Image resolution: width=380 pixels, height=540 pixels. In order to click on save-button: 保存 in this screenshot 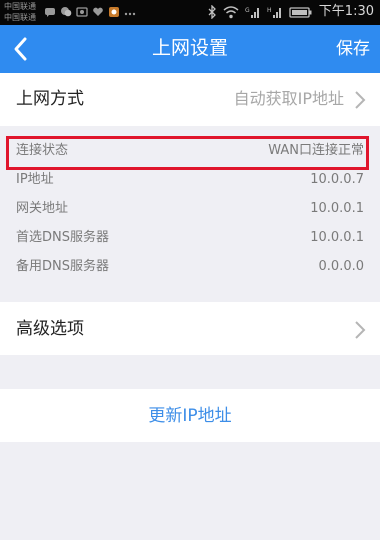, I will do `click(353, 49)`.